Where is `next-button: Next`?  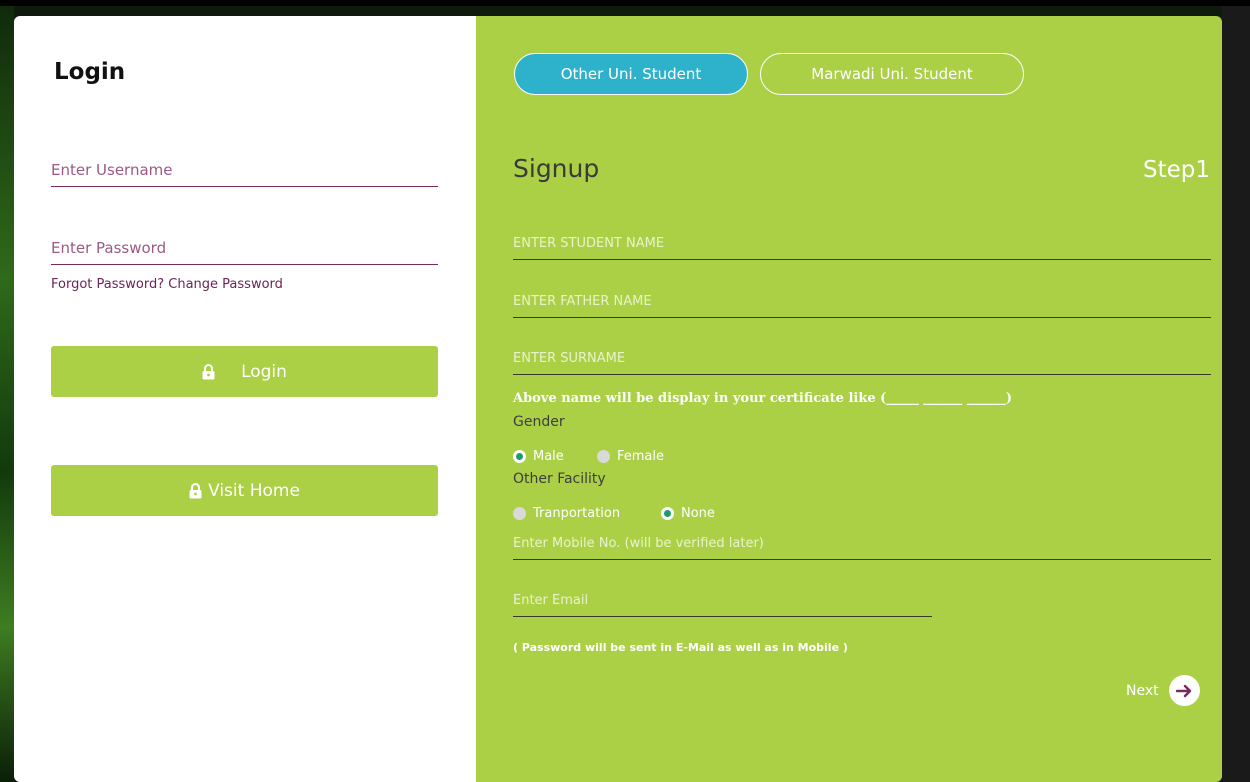
next-button: Next is located at coordinates (1163, 690).